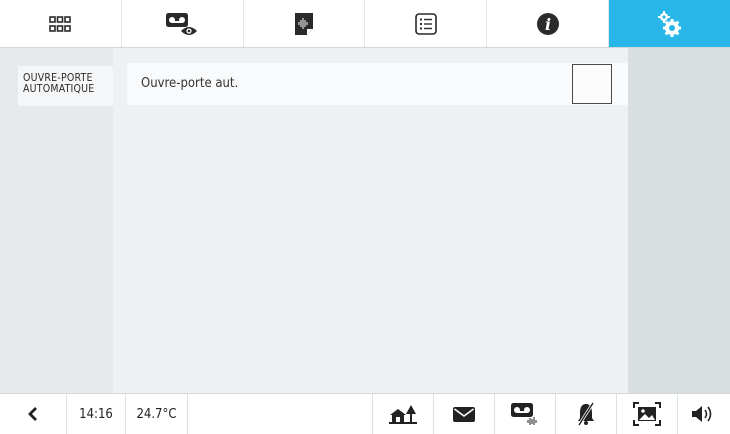 This screenshot has width=730, height=434. I want to click on auto-door-opener-checkbox, so click(592, 84).